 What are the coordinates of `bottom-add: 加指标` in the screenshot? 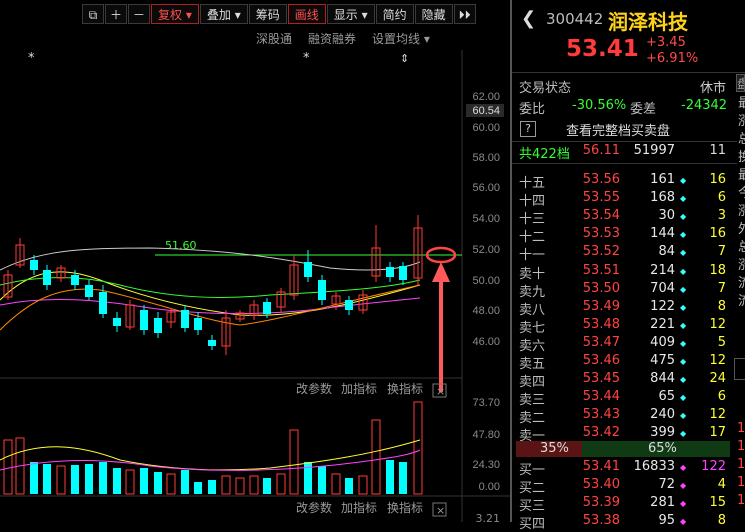 It's located at (359, 507).